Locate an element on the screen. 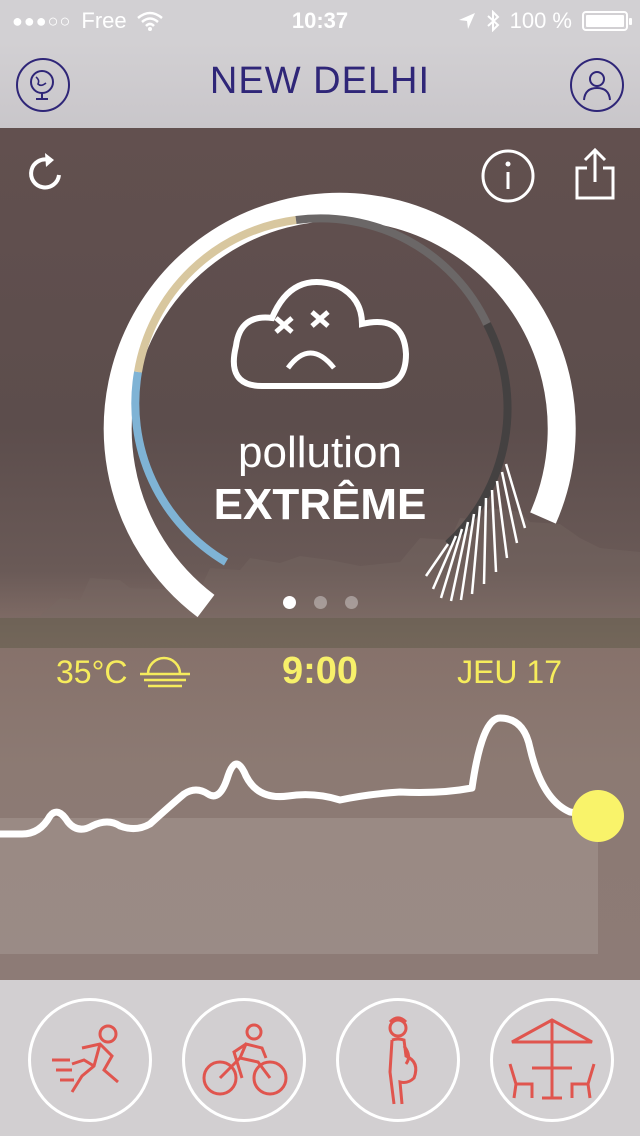 The width and height of the screenshot is (640, 1136). activity-running-button is located at coordinates (90, 1060).